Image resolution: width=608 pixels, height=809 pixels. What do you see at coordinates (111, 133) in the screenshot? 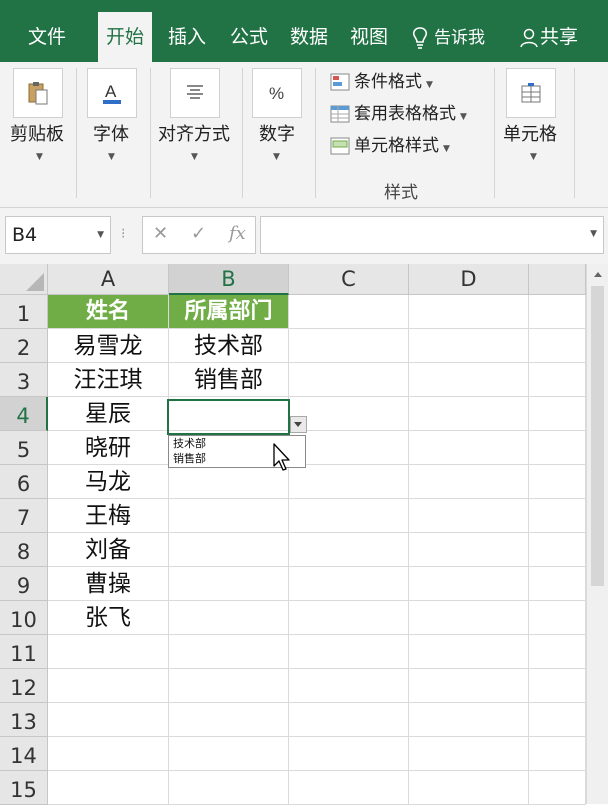
I see `font-label: 字体` at bounding box center [111, 133].